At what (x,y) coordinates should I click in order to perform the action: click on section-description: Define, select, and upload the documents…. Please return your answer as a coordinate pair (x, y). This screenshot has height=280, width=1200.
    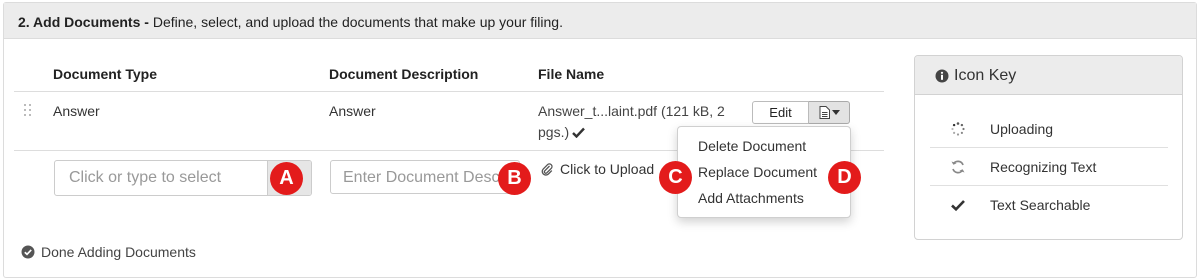
    Looking at the image, I should click on (355, 22).